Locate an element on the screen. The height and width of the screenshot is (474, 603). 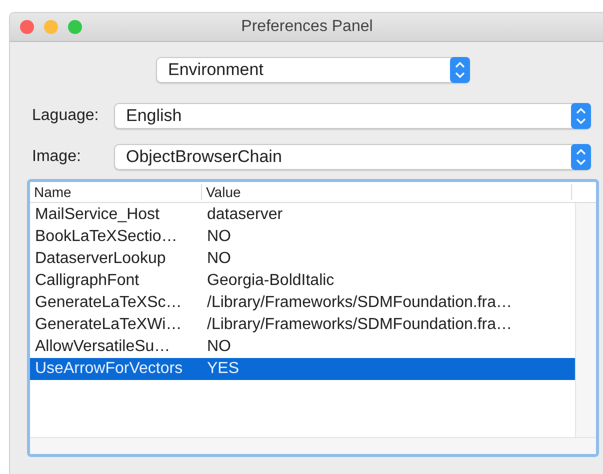
zoom-button is located at coordinates (75, 27).